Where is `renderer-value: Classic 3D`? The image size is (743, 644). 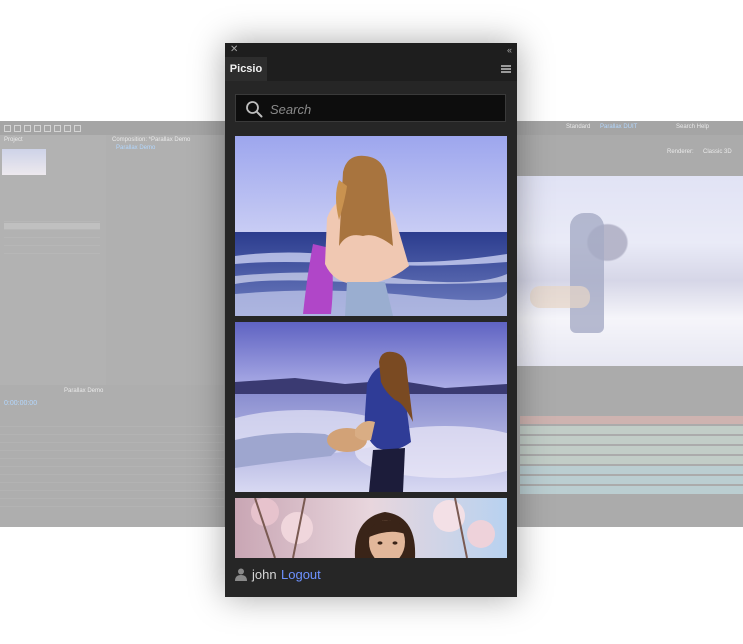
renderer-value: Classic 3D is located at coordinates (717, 152).